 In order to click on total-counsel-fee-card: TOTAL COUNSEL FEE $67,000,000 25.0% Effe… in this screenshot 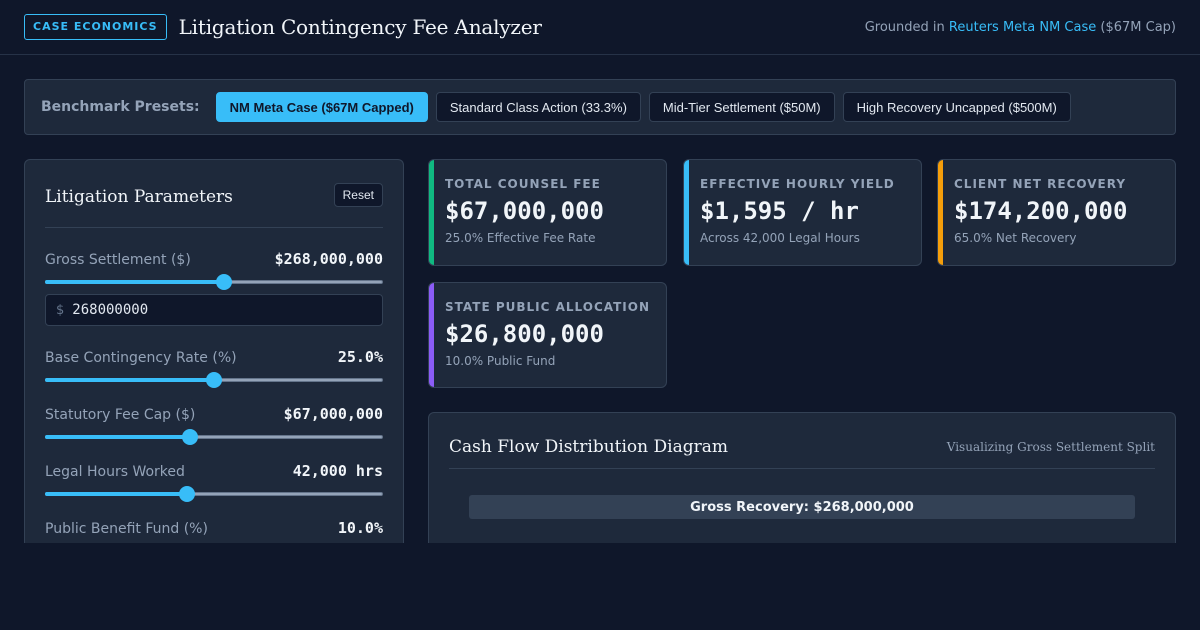, I will do `click(547, 212)`.